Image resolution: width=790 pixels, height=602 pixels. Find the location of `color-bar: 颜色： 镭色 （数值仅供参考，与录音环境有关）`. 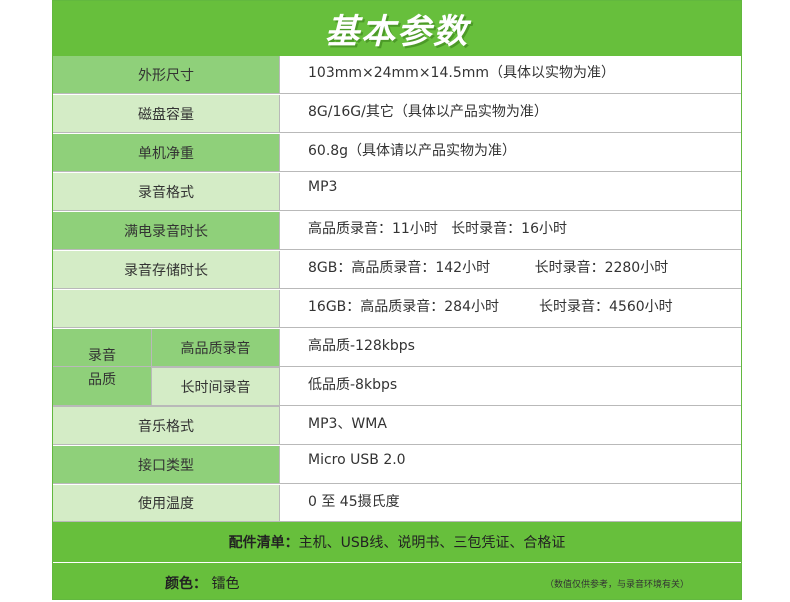

color-bar: 颜色： 镭色 （数值仅供参考，与录音环境有关） is located at coordinates (397, 581).